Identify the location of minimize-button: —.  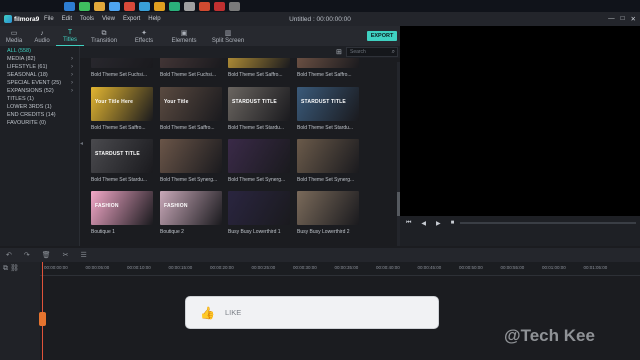
(611, 19).